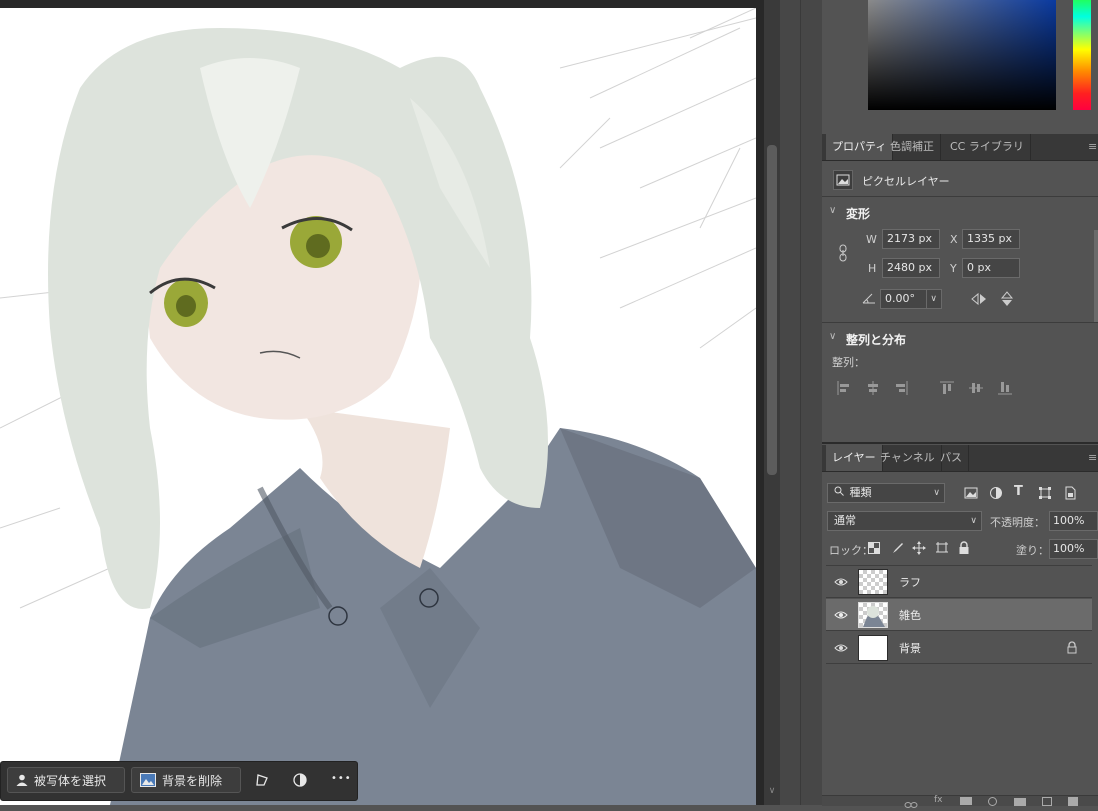 This screenshot has width=1098, height=811. I want to click on scroll-down-arrow-icon: ∨, so click(772, 791).